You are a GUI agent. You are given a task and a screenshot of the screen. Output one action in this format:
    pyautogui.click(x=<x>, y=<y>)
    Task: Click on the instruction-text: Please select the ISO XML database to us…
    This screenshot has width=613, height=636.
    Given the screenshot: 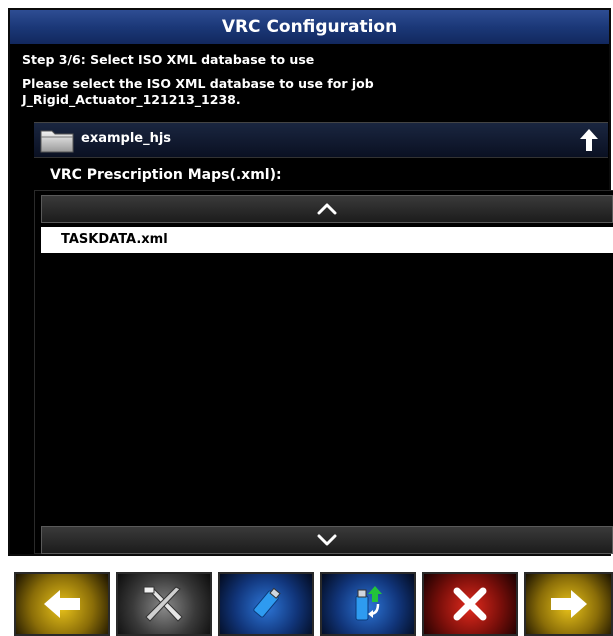 What is the action you would take?
    pyautogui.click(x=302, y=92)
    